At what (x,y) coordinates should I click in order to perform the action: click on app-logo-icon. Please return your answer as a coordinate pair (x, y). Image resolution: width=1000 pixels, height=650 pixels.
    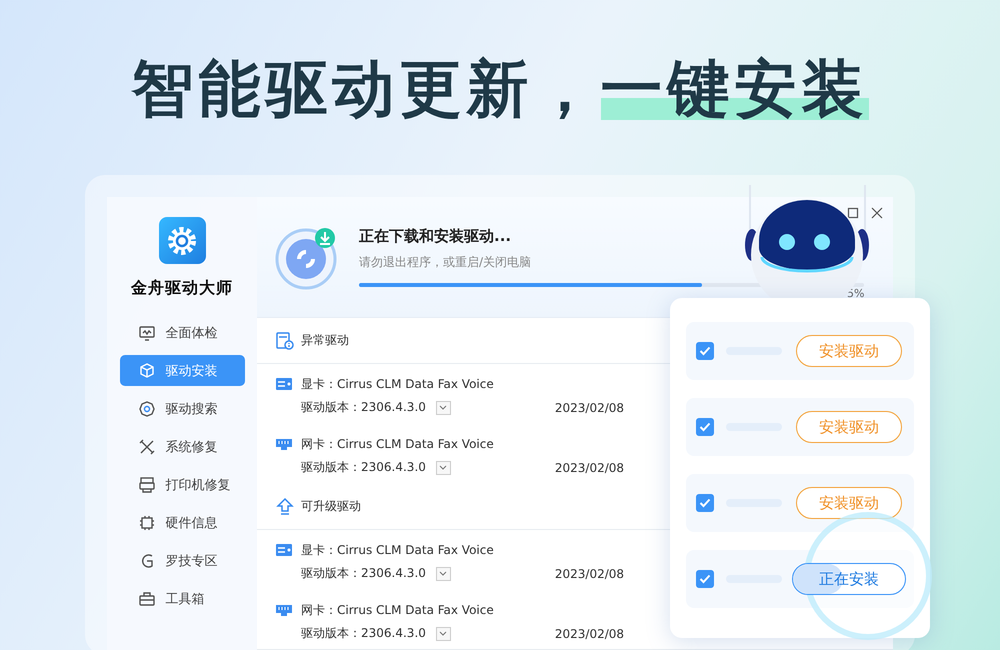
    Looking at the image, I should click on (182, 240).